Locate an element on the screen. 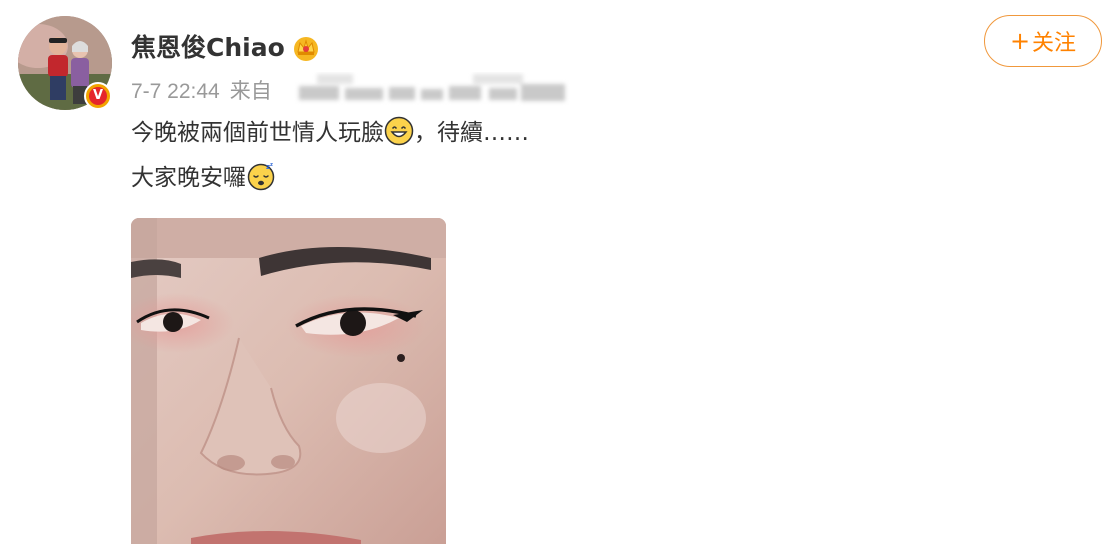  post-time: 7-7 22:44 is located at coordinates (175, 91).